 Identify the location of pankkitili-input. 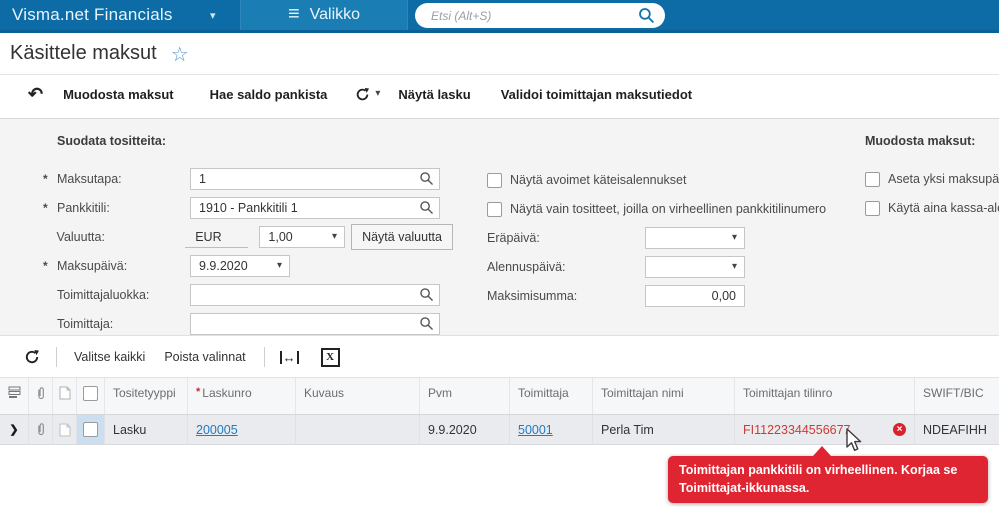
(315, 208).